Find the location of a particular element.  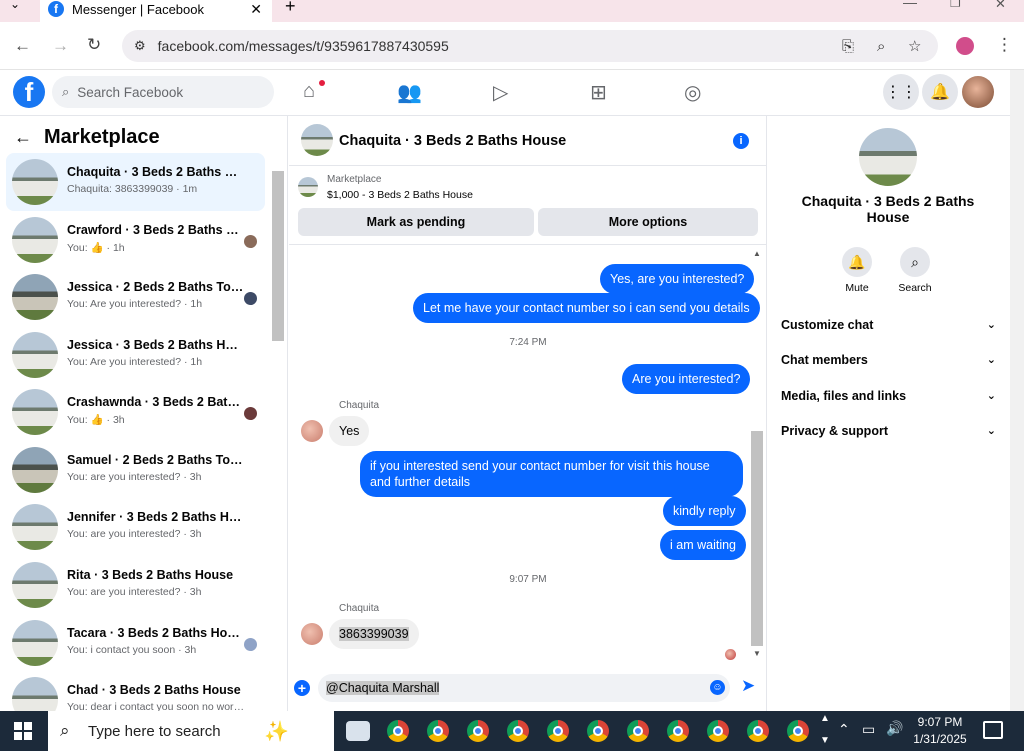

outgoing-message: i am waiting is located at coordinates (703, 545).